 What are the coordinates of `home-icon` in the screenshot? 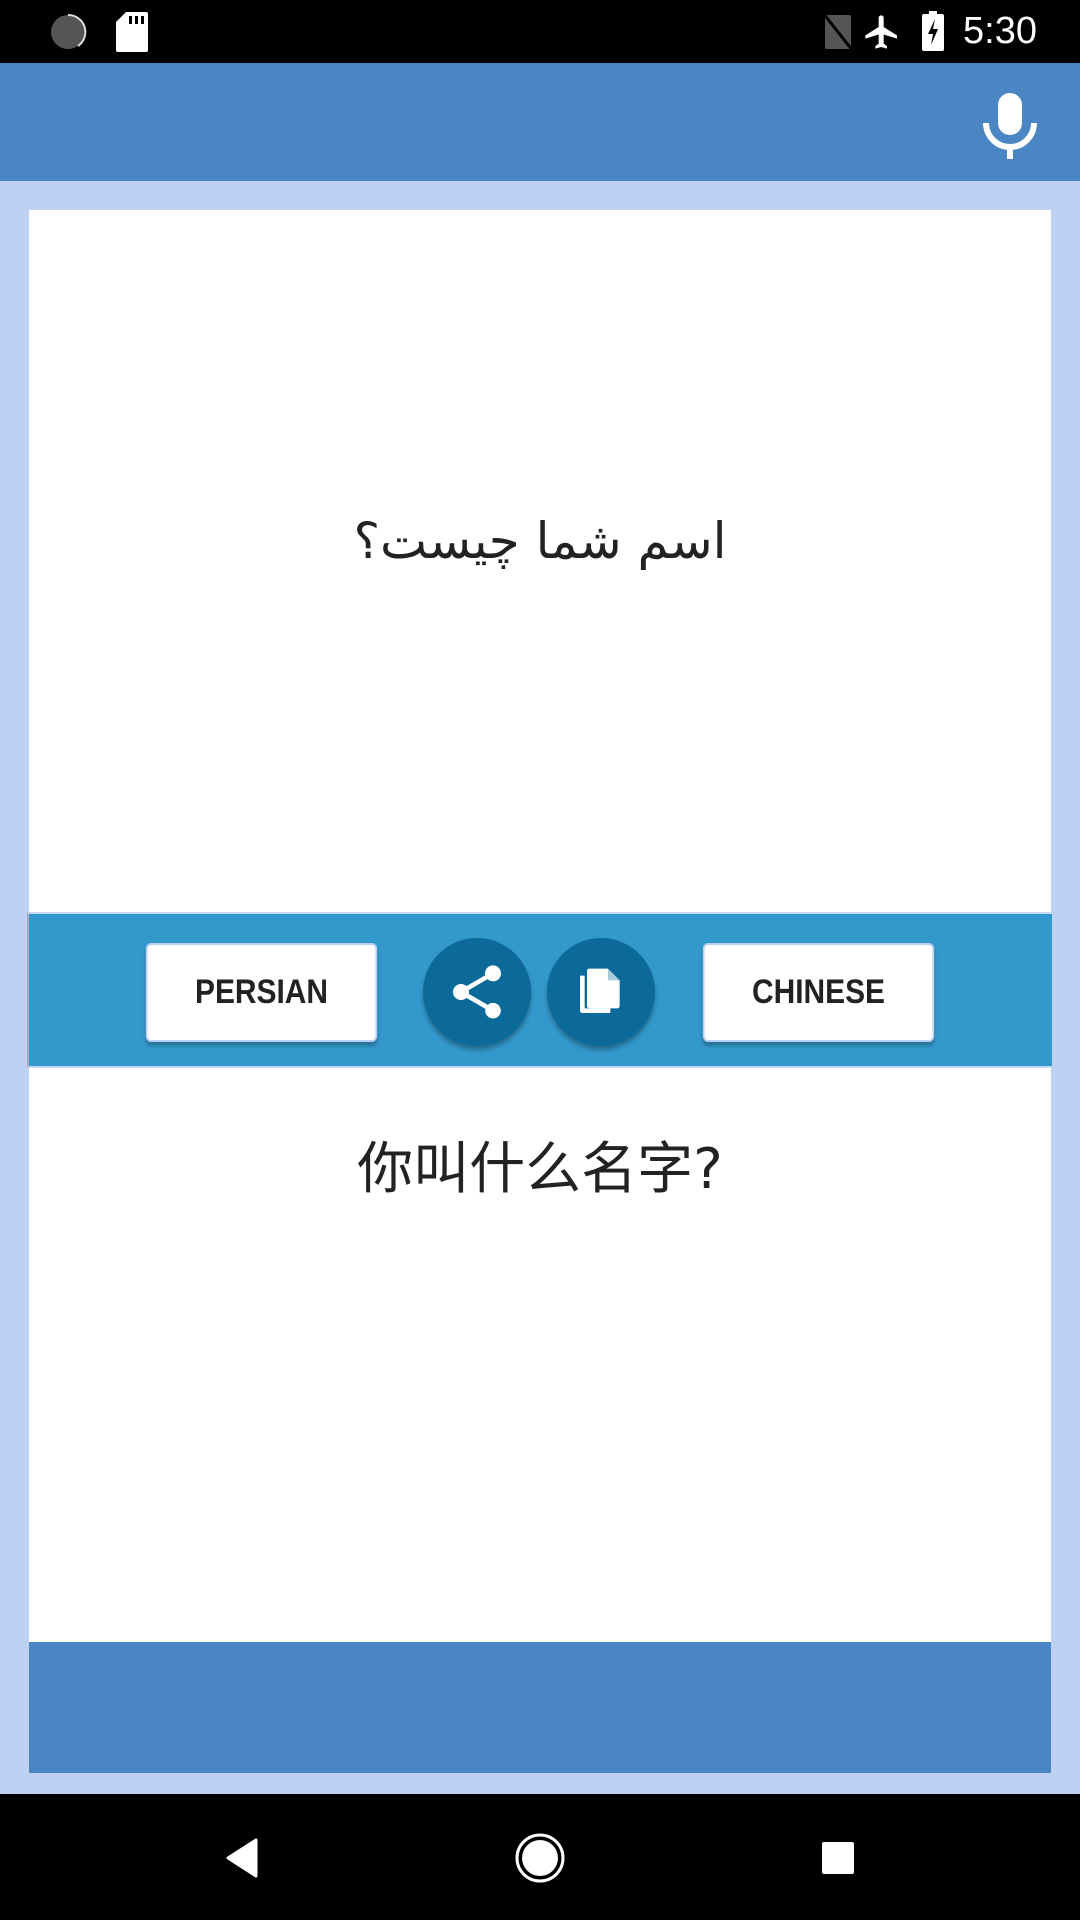 It's located at (540, 1858).